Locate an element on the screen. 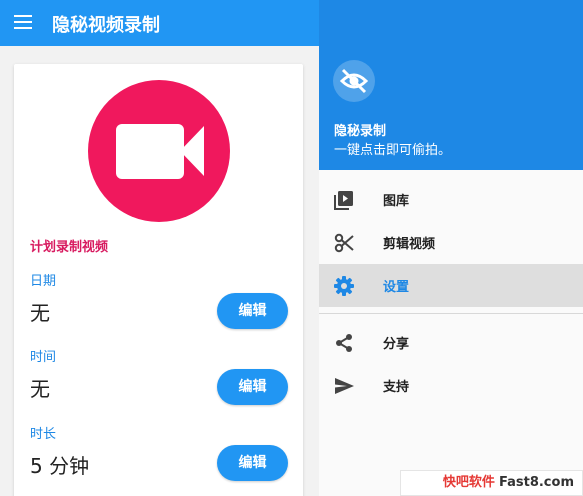 This screenshot has width=583, height=496. edit-duration-button: 编辑 is located at coordinates (252, 463).